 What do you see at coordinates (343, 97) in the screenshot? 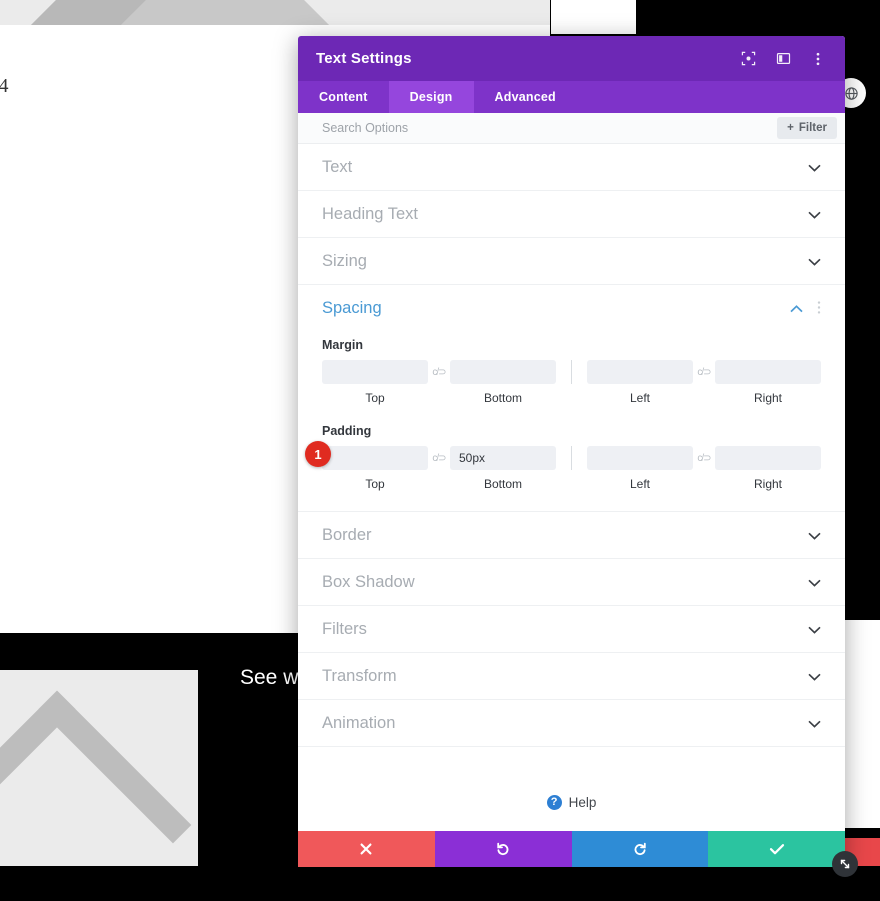
I see `tab-content: Content` at bounding box center [343, 97].